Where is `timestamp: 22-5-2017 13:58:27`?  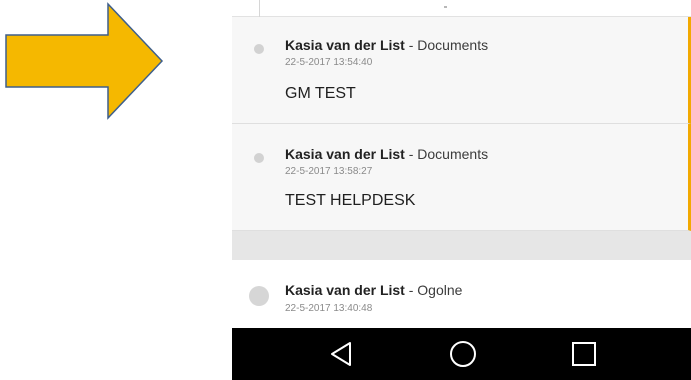 timestamp: 22-5-2017 13:58:27 is located at coordinates (329, 171).